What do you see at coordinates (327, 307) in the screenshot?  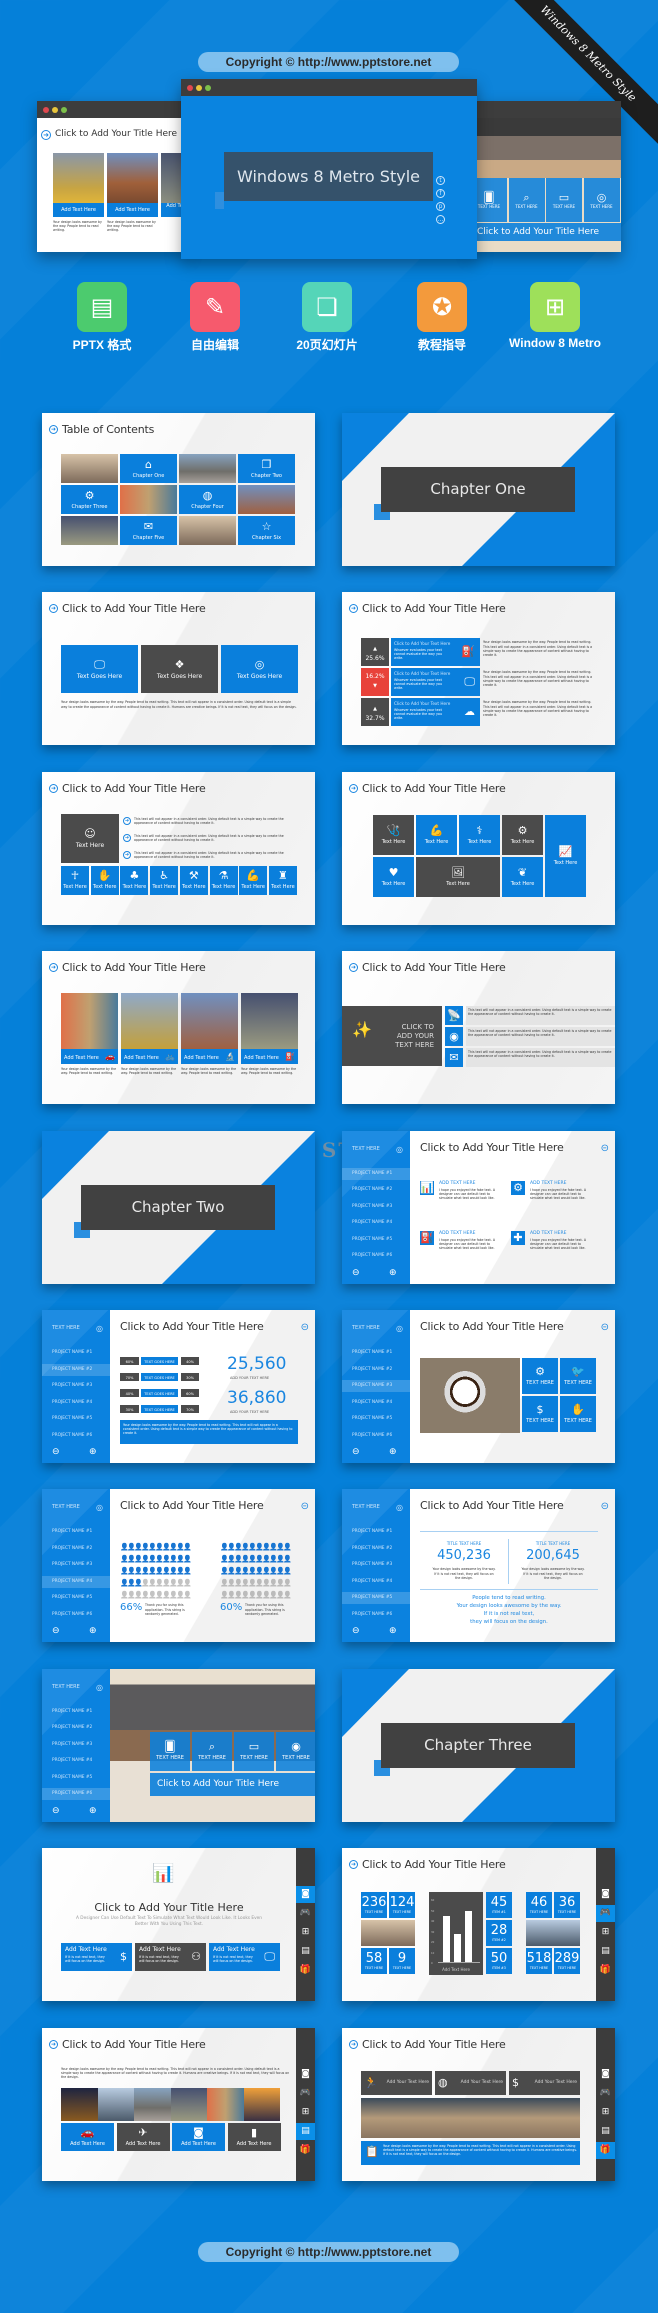 I see `feature-slides-stack: ❏` at bounding box center [327, 307].